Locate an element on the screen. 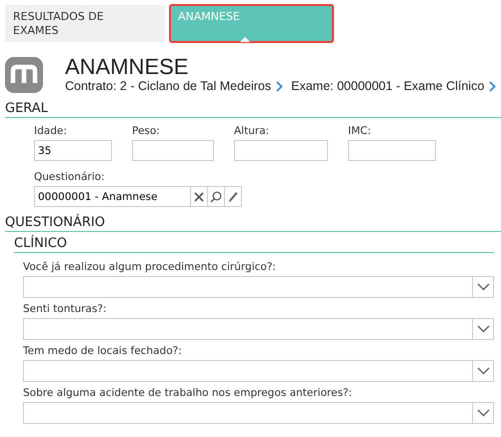 Image resolution: width=501 pixels, height=437 pixels. field-label: Questionário: is located at coordinates (70, 177).